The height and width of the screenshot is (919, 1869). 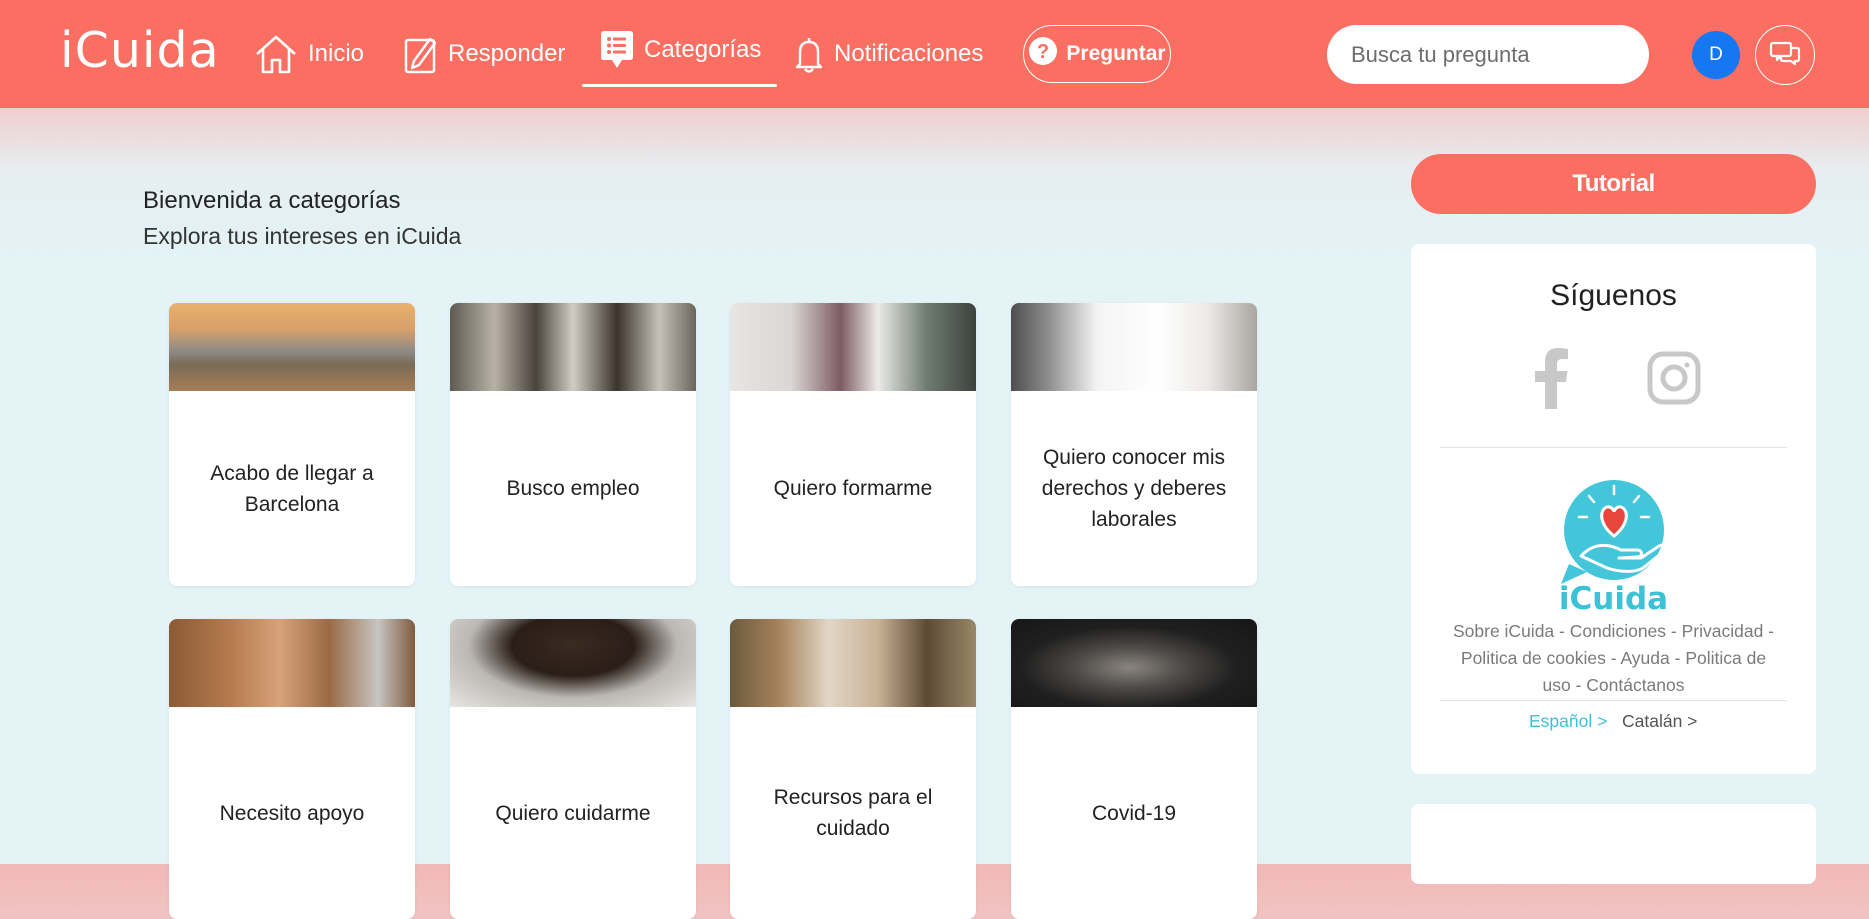 I want to click on category-card: Covid-19, so click(x=1134, y=769).